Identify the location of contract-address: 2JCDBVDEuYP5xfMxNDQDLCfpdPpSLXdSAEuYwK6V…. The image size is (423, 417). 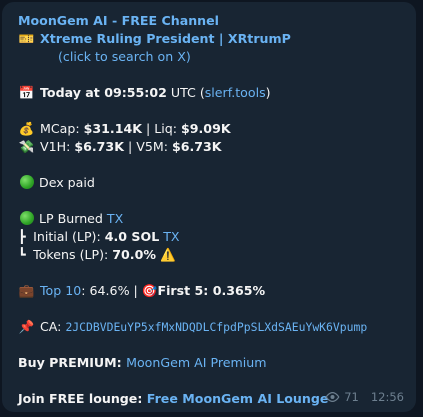
(216, 327).